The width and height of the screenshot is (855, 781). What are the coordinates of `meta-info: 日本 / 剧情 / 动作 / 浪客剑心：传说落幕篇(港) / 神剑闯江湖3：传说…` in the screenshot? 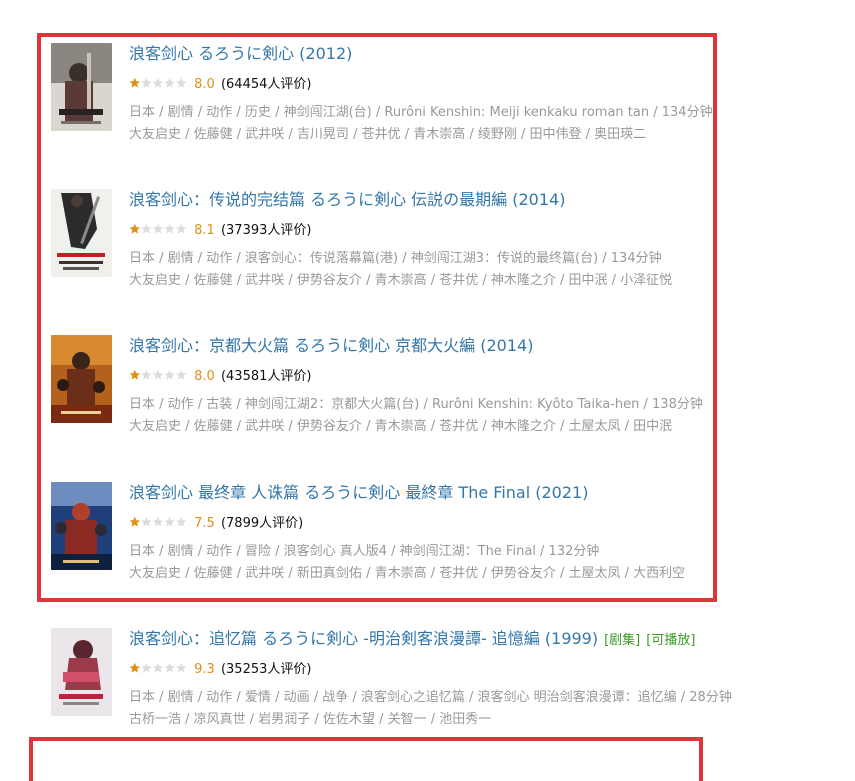 It's located at (395, 258).